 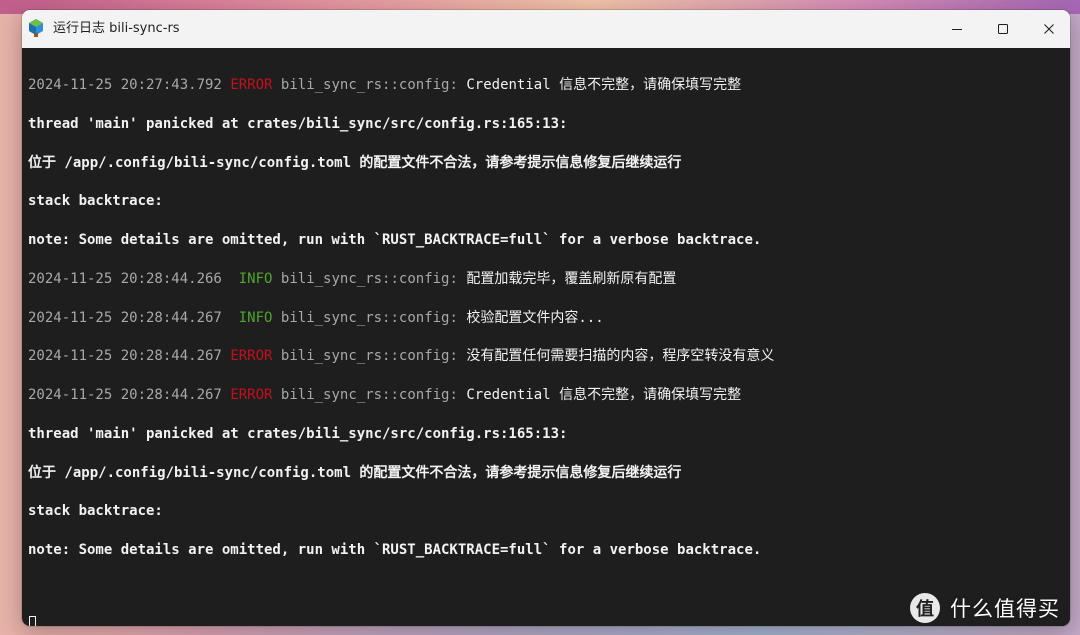 I want to click on watermark: 值 什么值得买, so click(x=985, y=608).